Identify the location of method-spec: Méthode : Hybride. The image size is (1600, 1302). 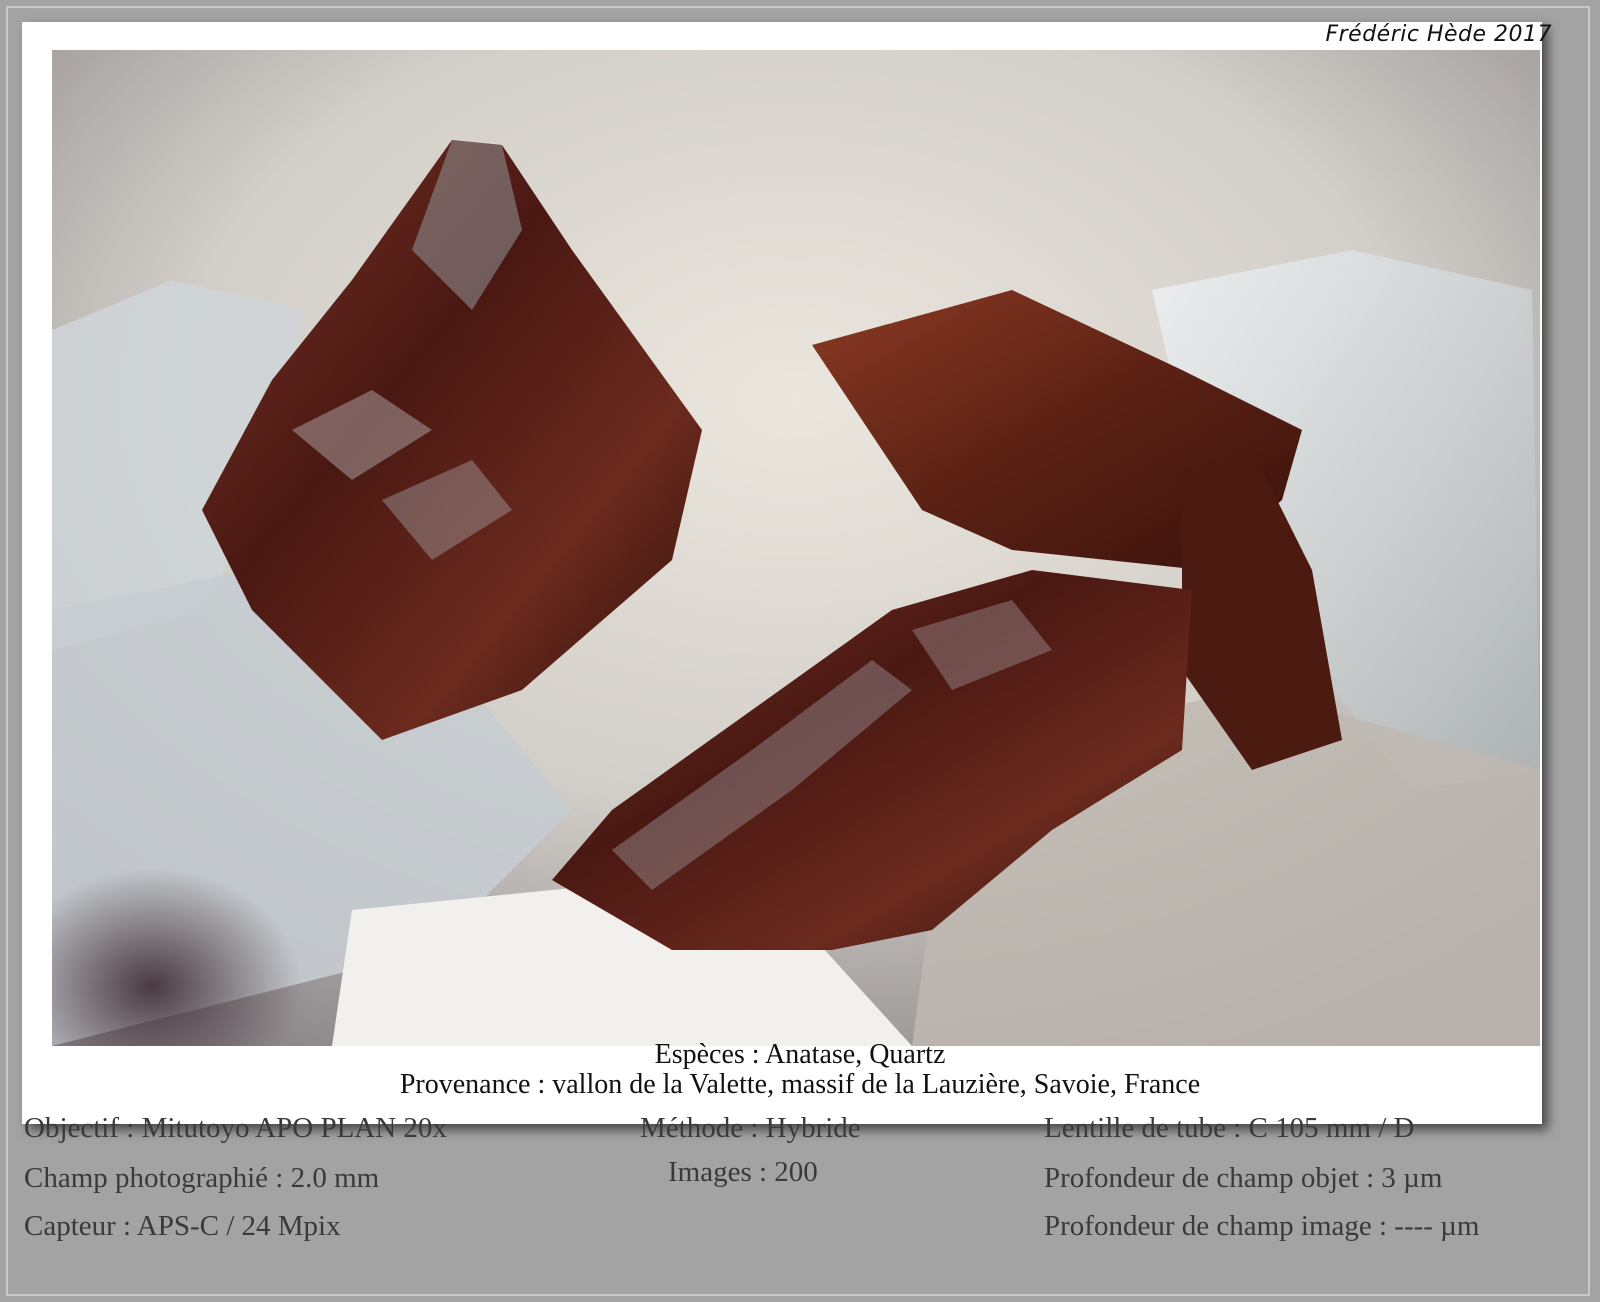
(750, 1128).